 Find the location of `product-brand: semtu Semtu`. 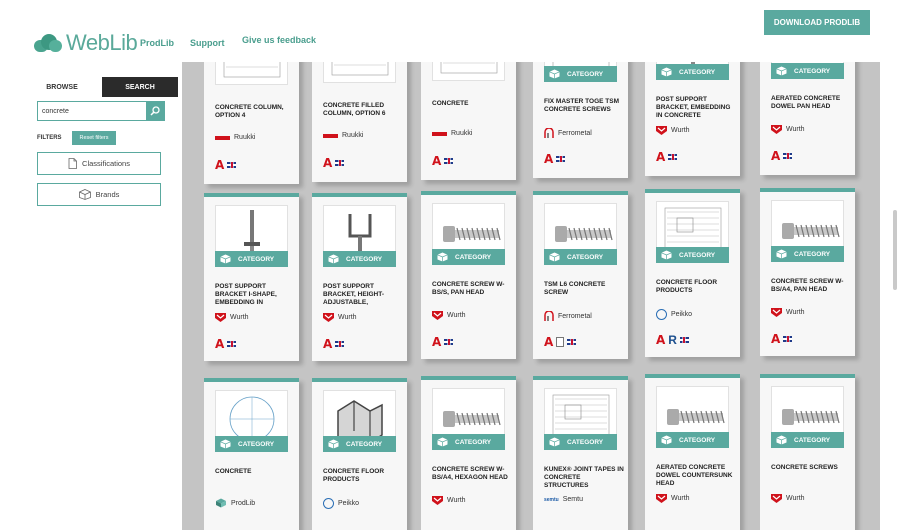

product-brand: semtu Semtu is located at coordinates (563, 499).